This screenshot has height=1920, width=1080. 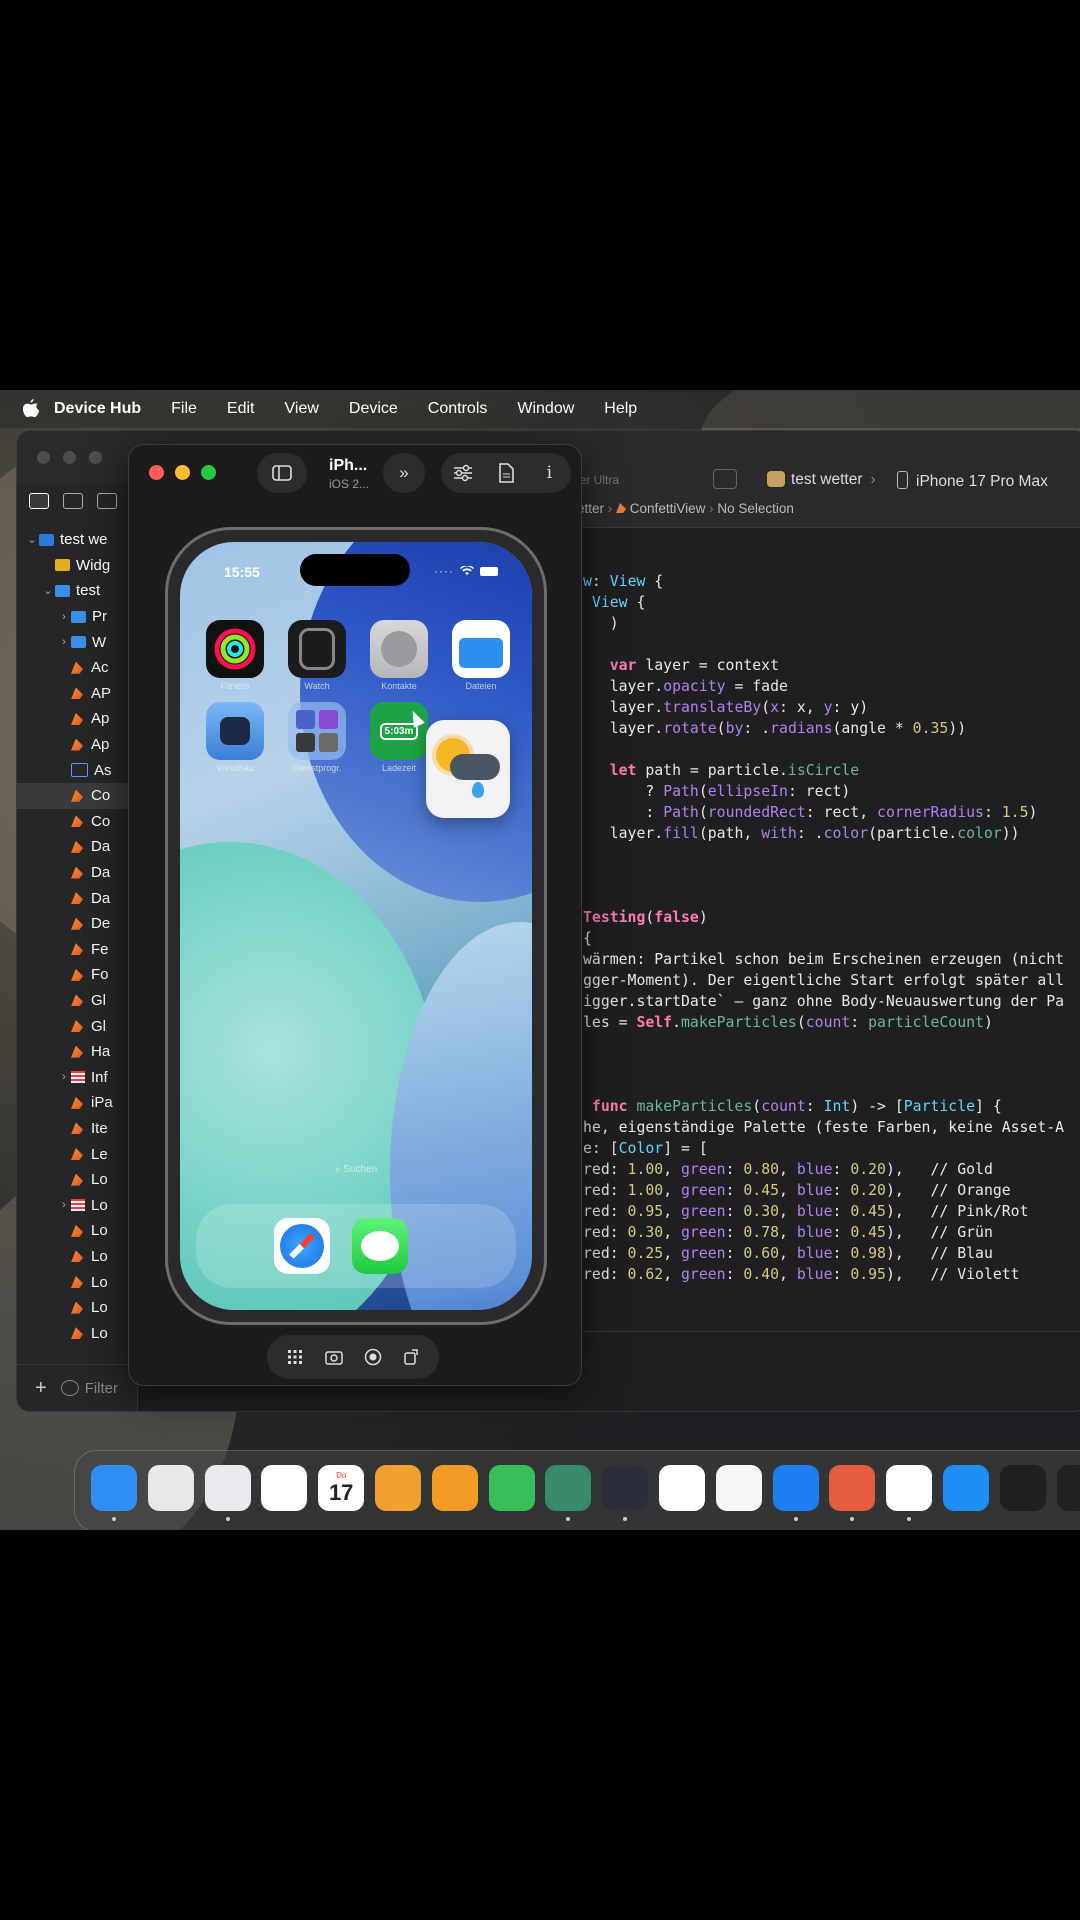 I want to click on file-tree-row: AP, so click(x=77, y=694).